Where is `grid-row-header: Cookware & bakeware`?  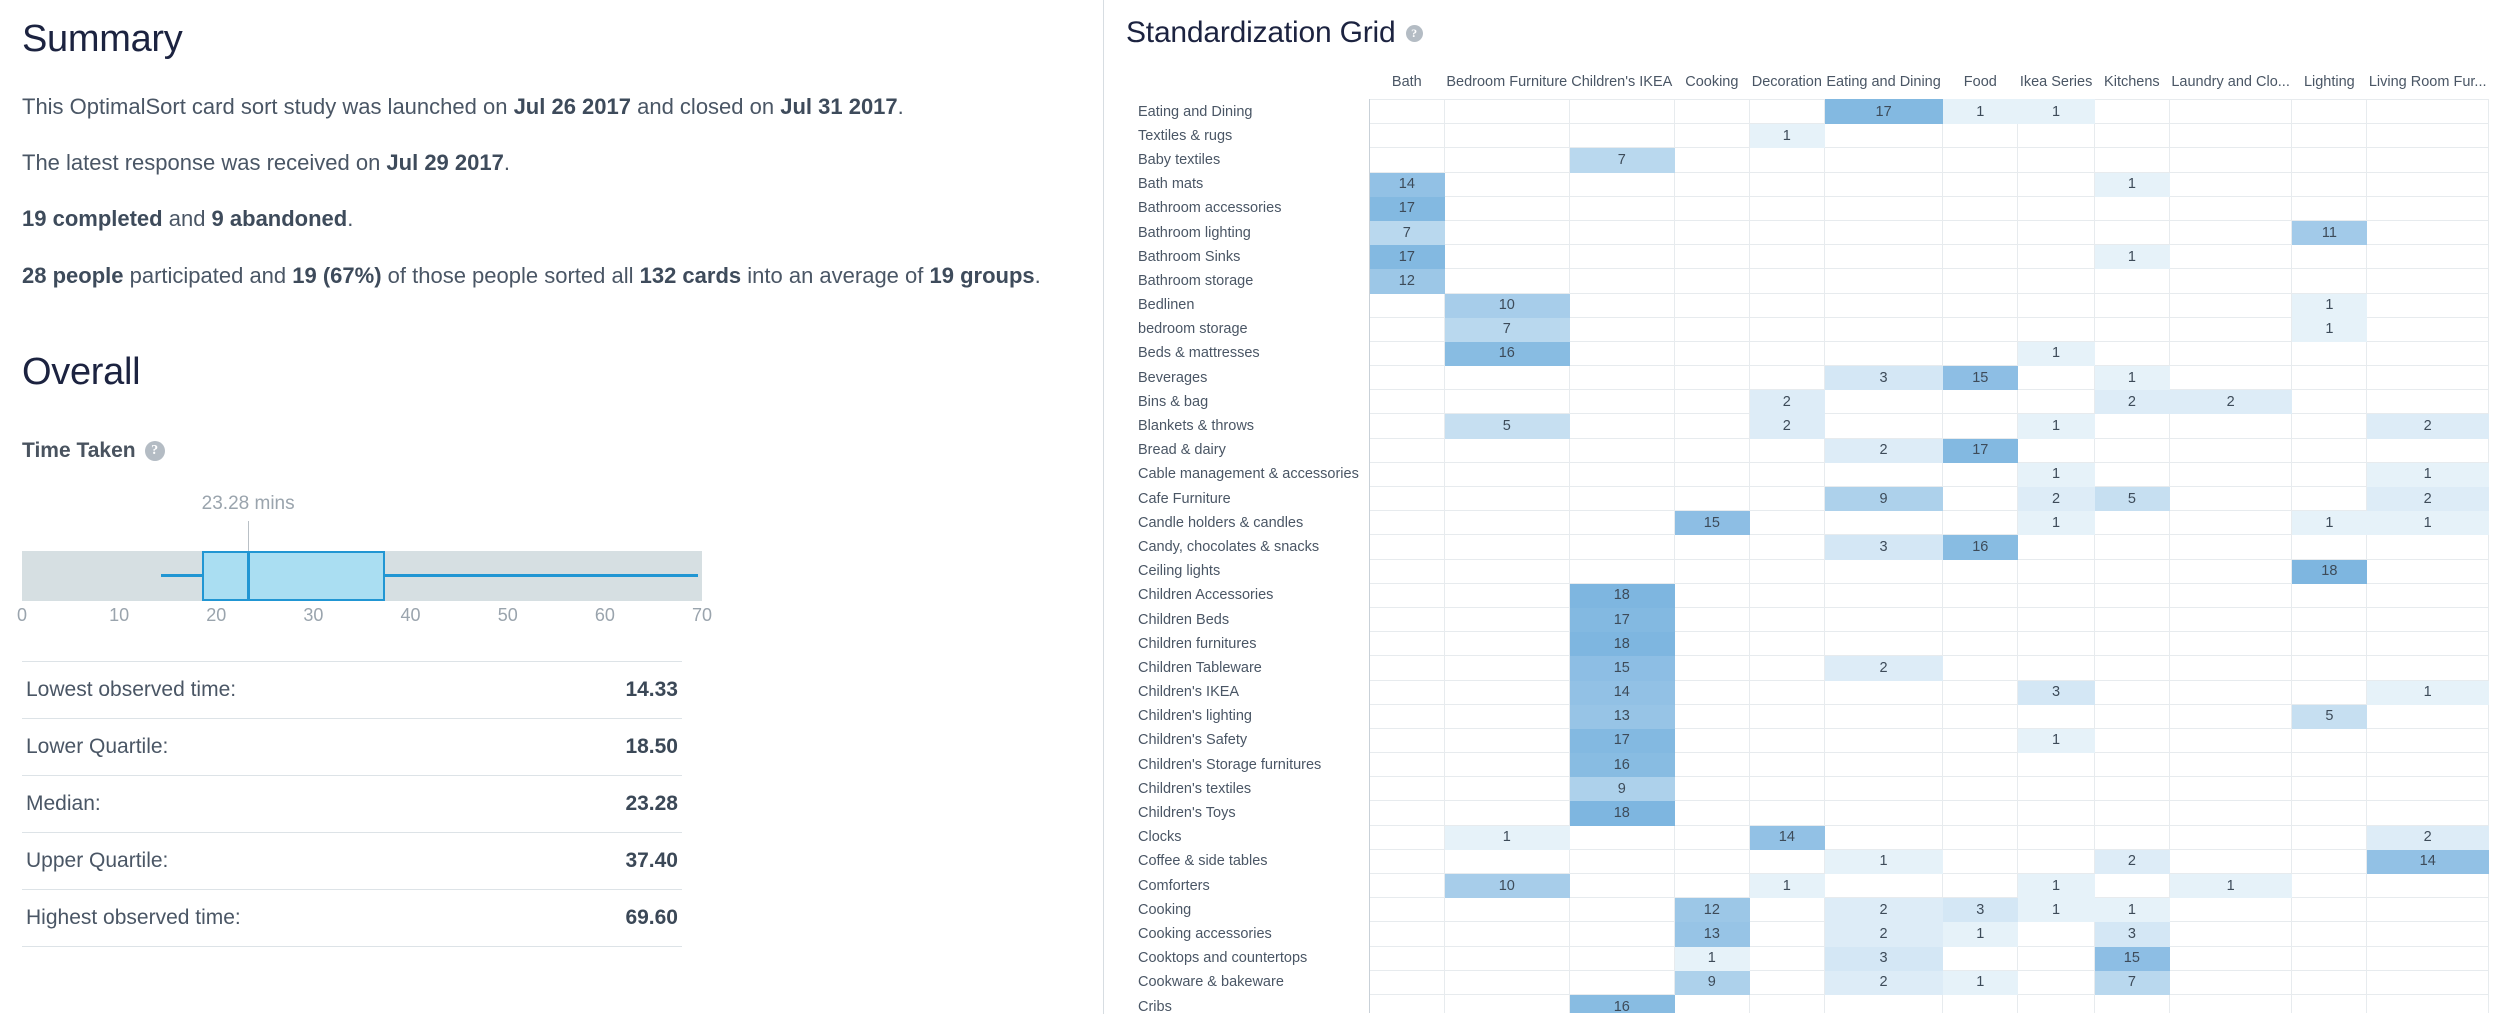 grid-row-header: Cookware & bakeware is located at coordinates (1248, 982).